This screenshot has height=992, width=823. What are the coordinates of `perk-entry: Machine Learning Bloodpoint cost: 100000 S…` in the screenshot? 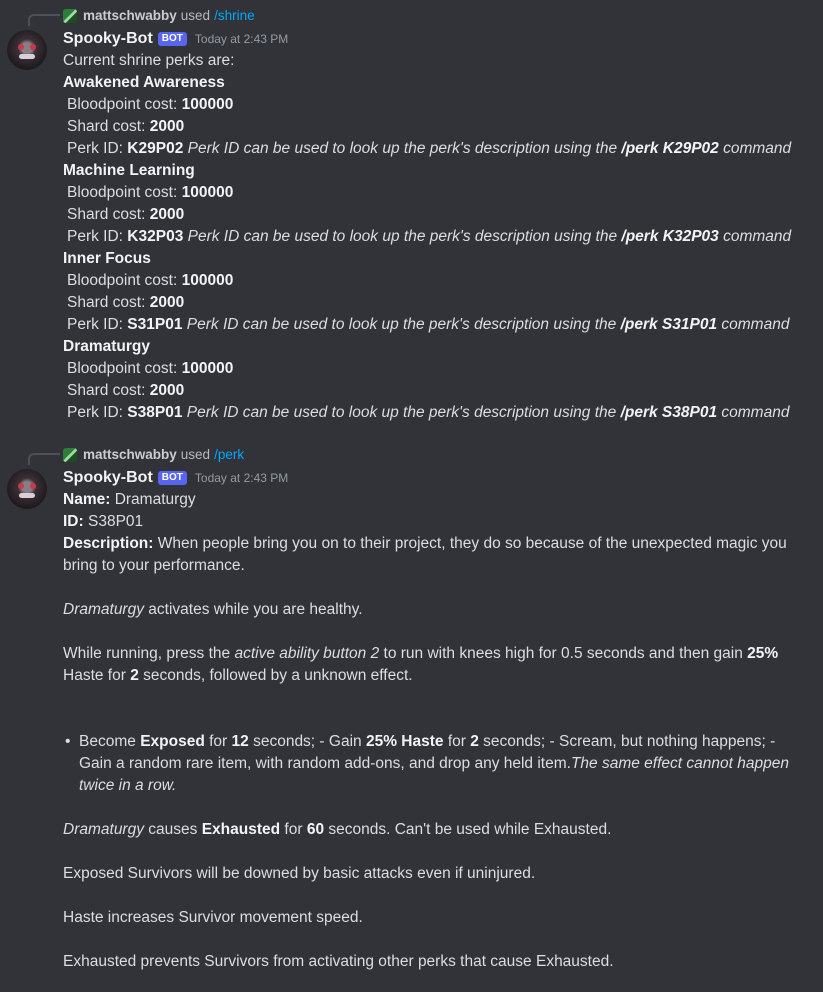 It's located at (434, 204).